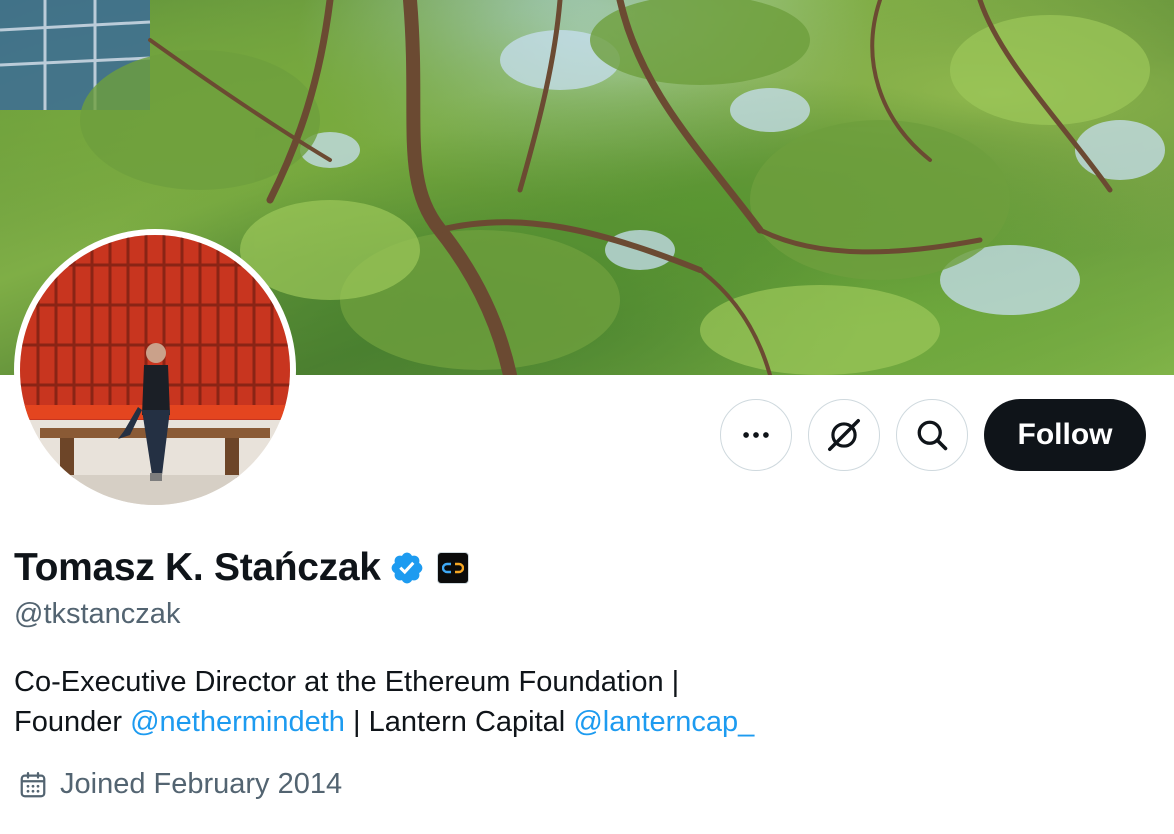 The height and width of the screenshot is (834, 1174). What do you see at coordinates (237, 722) in the screenshot?
I see `mention-link-nethermindeth: @nethermindeth` at bounding box center [237, 722].